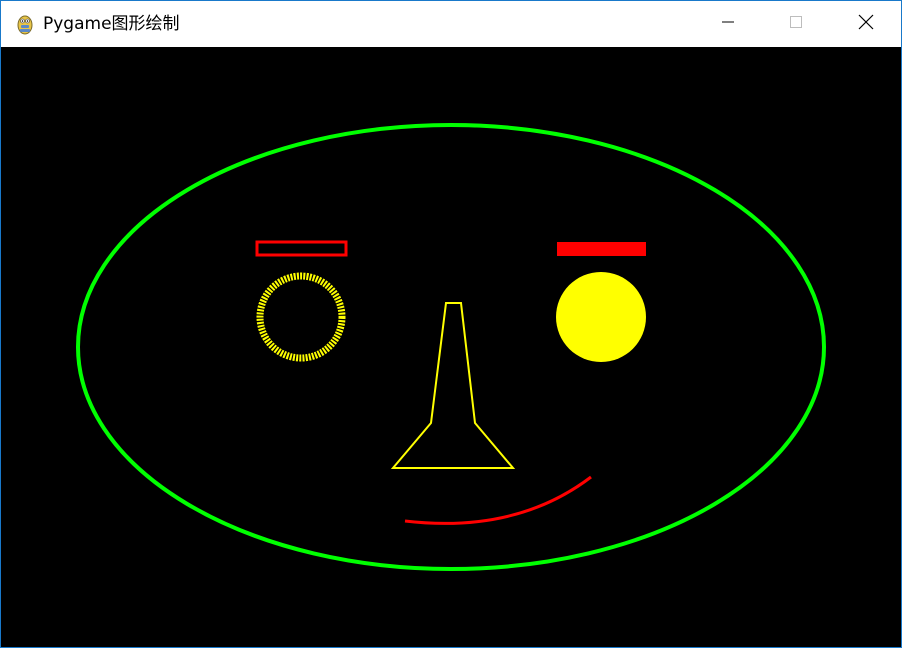 This screenshot has width=902, height=648. I want to click on mouth-arc, so click(498, 500).